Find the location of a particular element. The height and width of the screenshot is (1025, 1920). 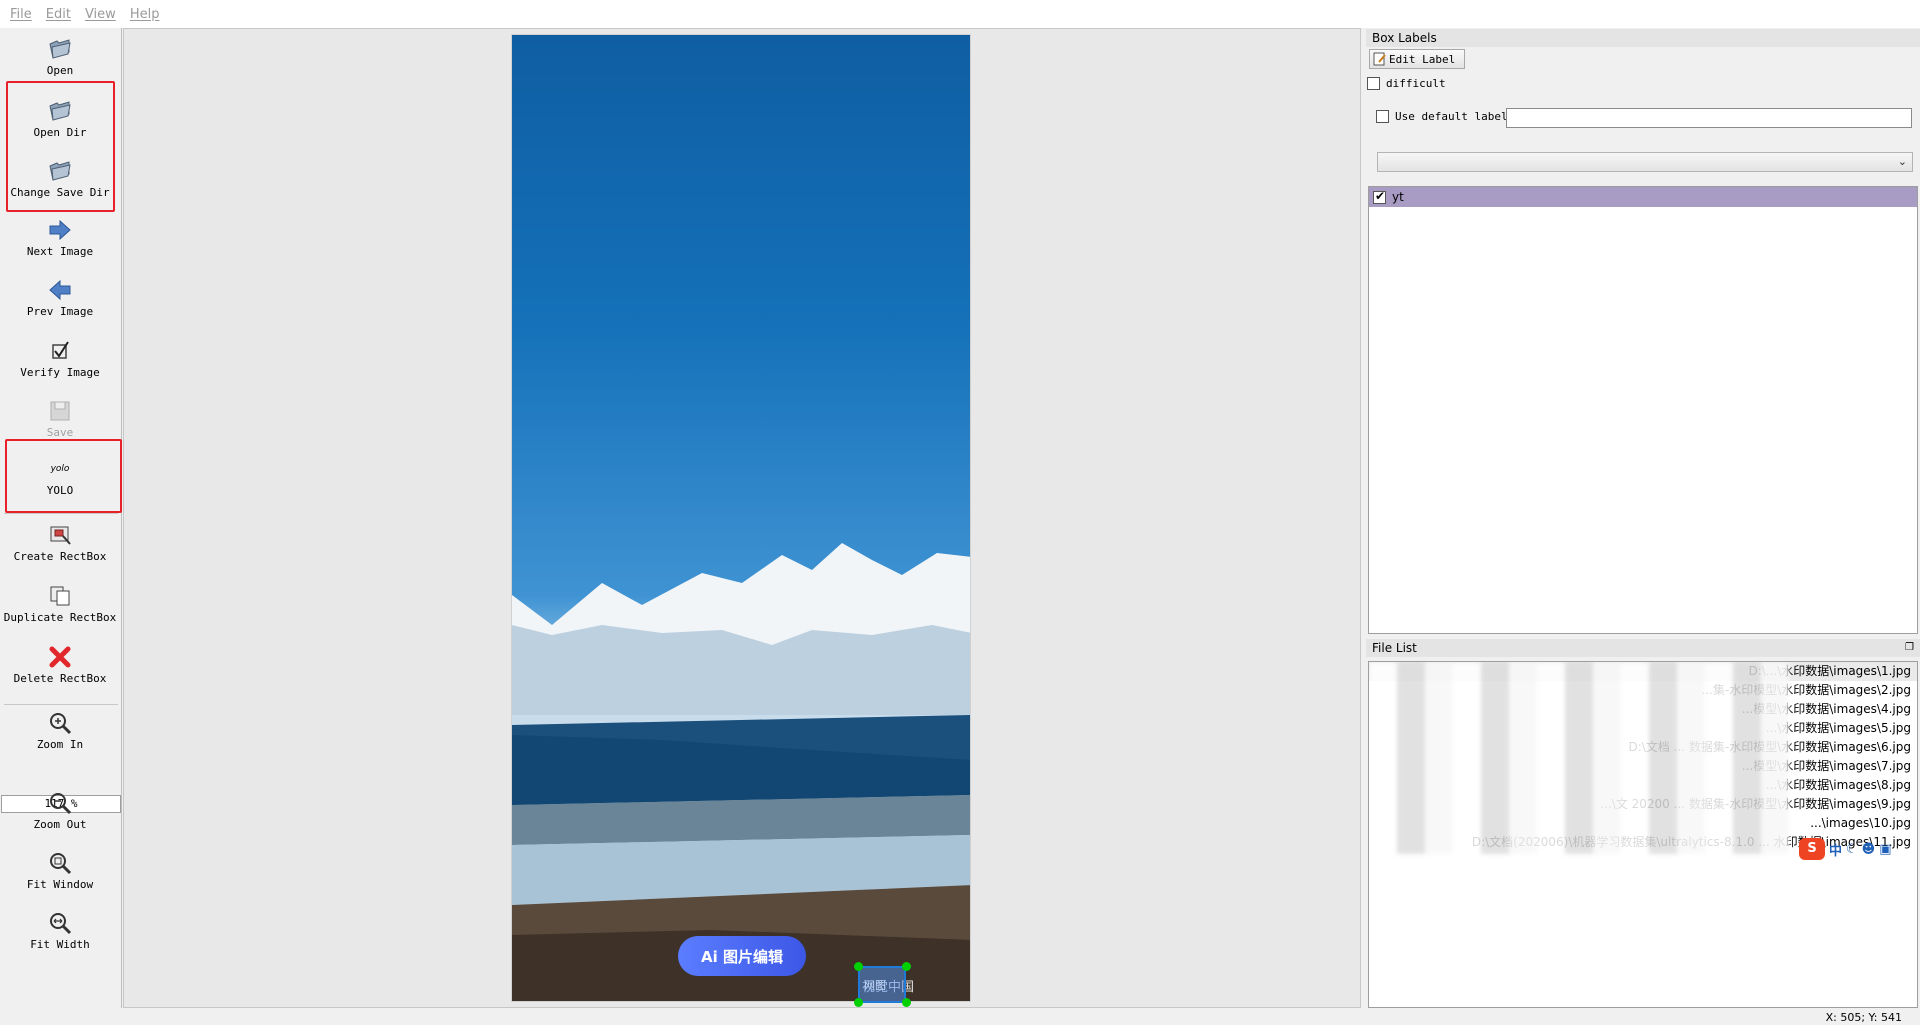

duplicate-rectbox-button: Duplicate RectBox is located at coordinates (60, 603).